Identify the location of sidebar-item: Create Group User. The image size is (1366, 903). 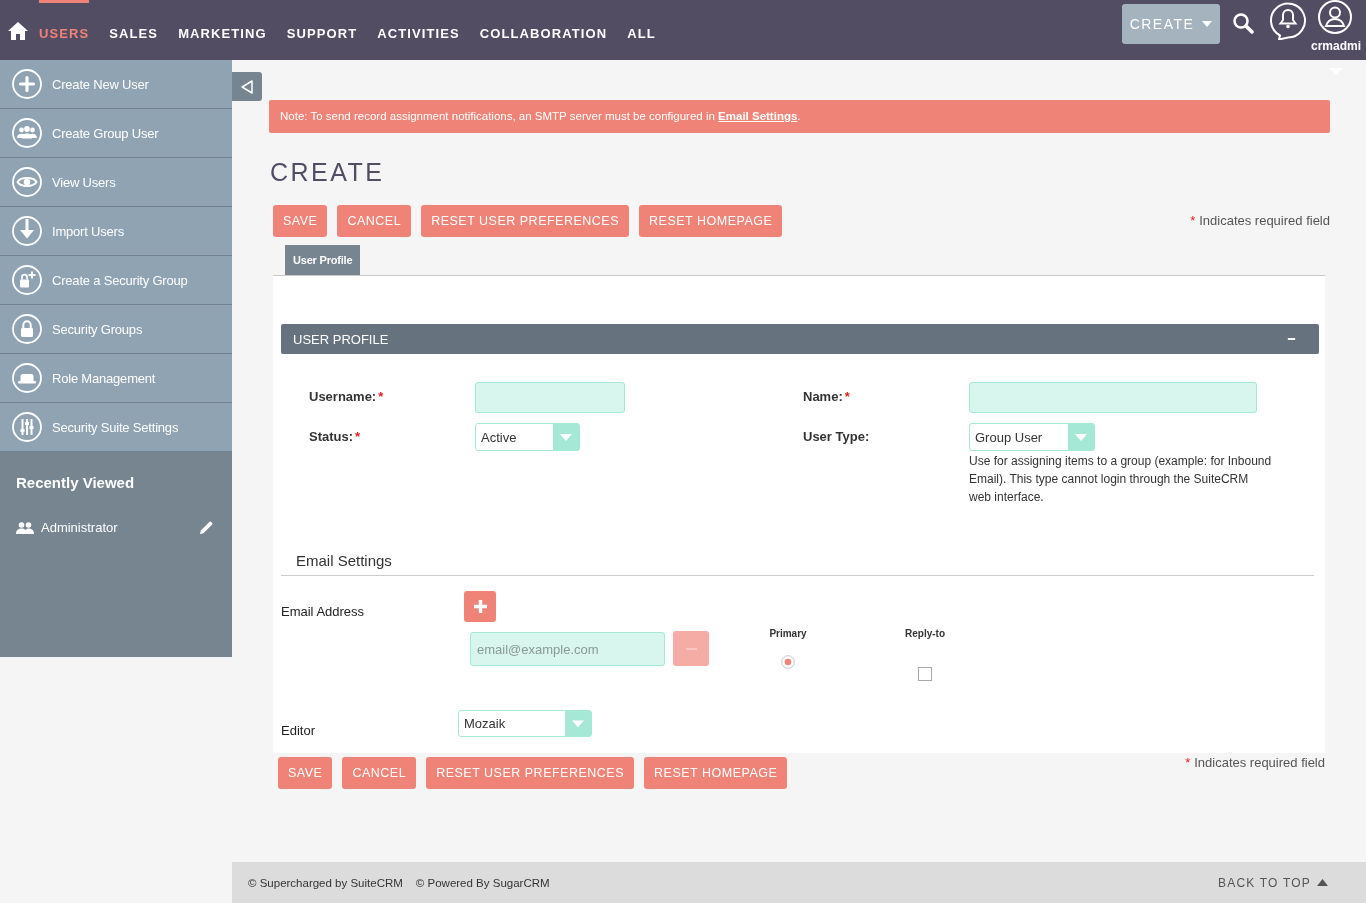
(116, 133).